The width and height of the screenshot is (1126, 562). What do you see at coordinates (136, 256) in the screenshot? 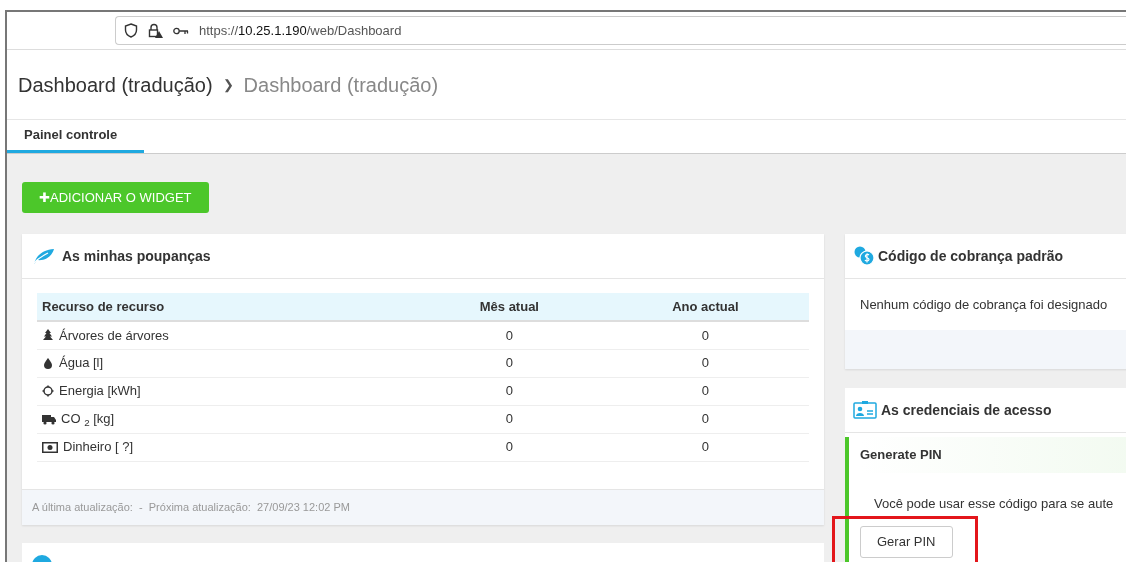
I see `card-title: As minhas poupanças` at bounding box center [136, 256].